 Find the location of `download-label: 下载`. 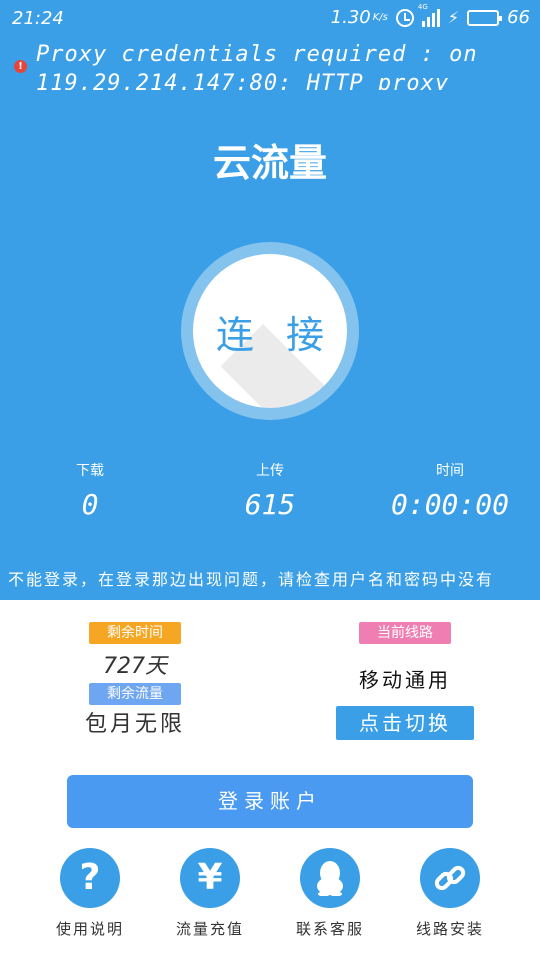

download-label: 下载 is located at coordinates (90, 471).